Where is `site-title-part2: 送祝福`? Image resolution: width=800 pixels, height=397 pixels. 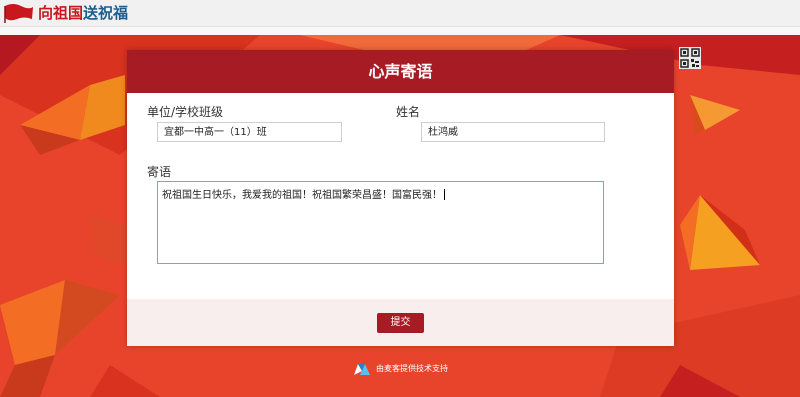 site-title-part2: 送祝福 is located at coordinates (106, 13).